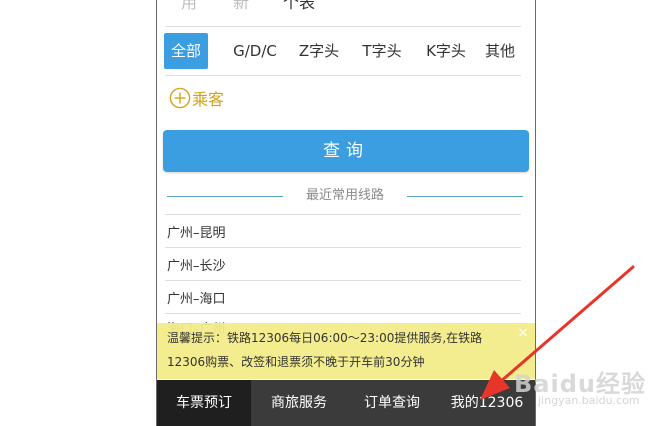  Describe the element at coordinates (180, 98) in the screenshot. I see `plus-circle-icon` at that location.